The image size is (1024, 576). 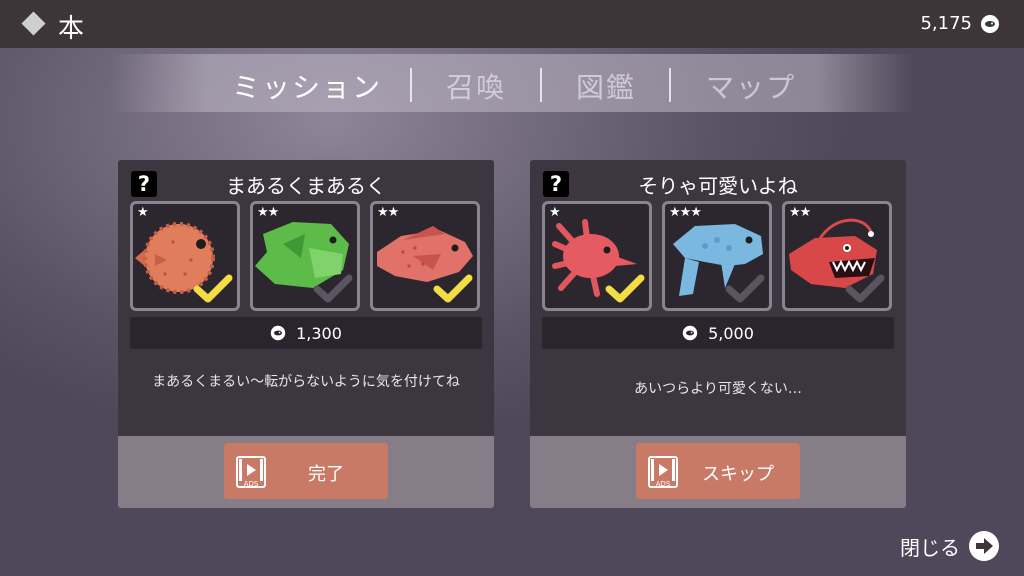 I want to click on coin-counter: 5,175, so click(x=960, y=23).